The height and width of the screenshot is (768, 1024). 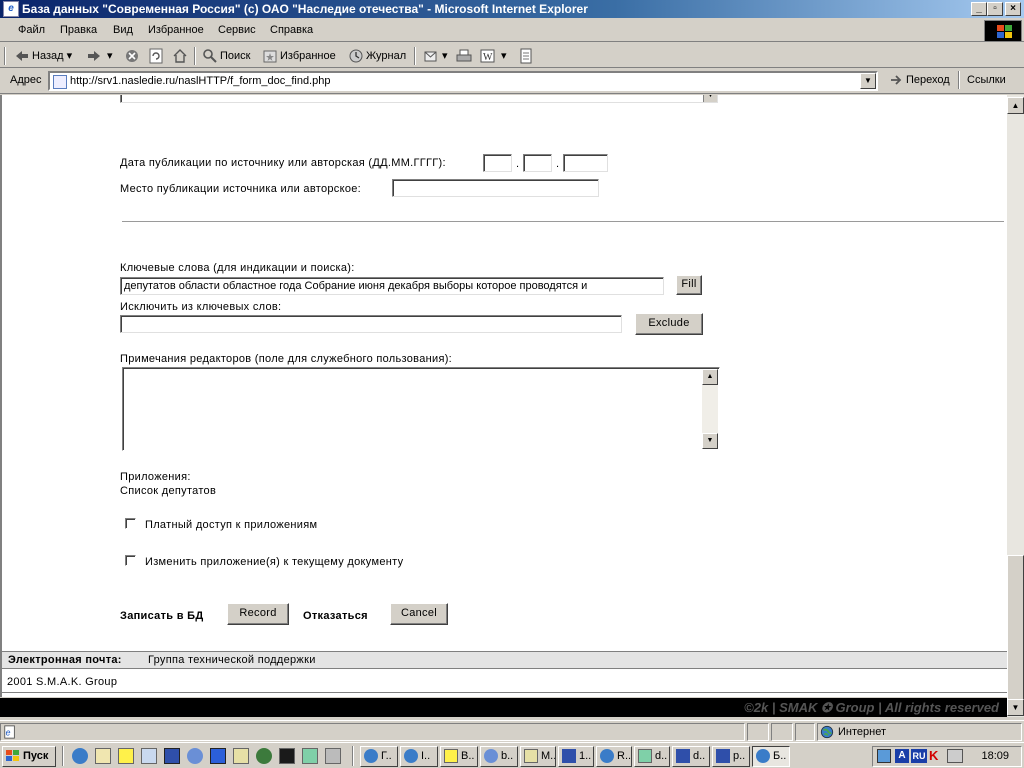 What do you see at coordinates (862, 732) in the screenshot?
I see `zone-label: Интернет` at bounding box center [862, 732].